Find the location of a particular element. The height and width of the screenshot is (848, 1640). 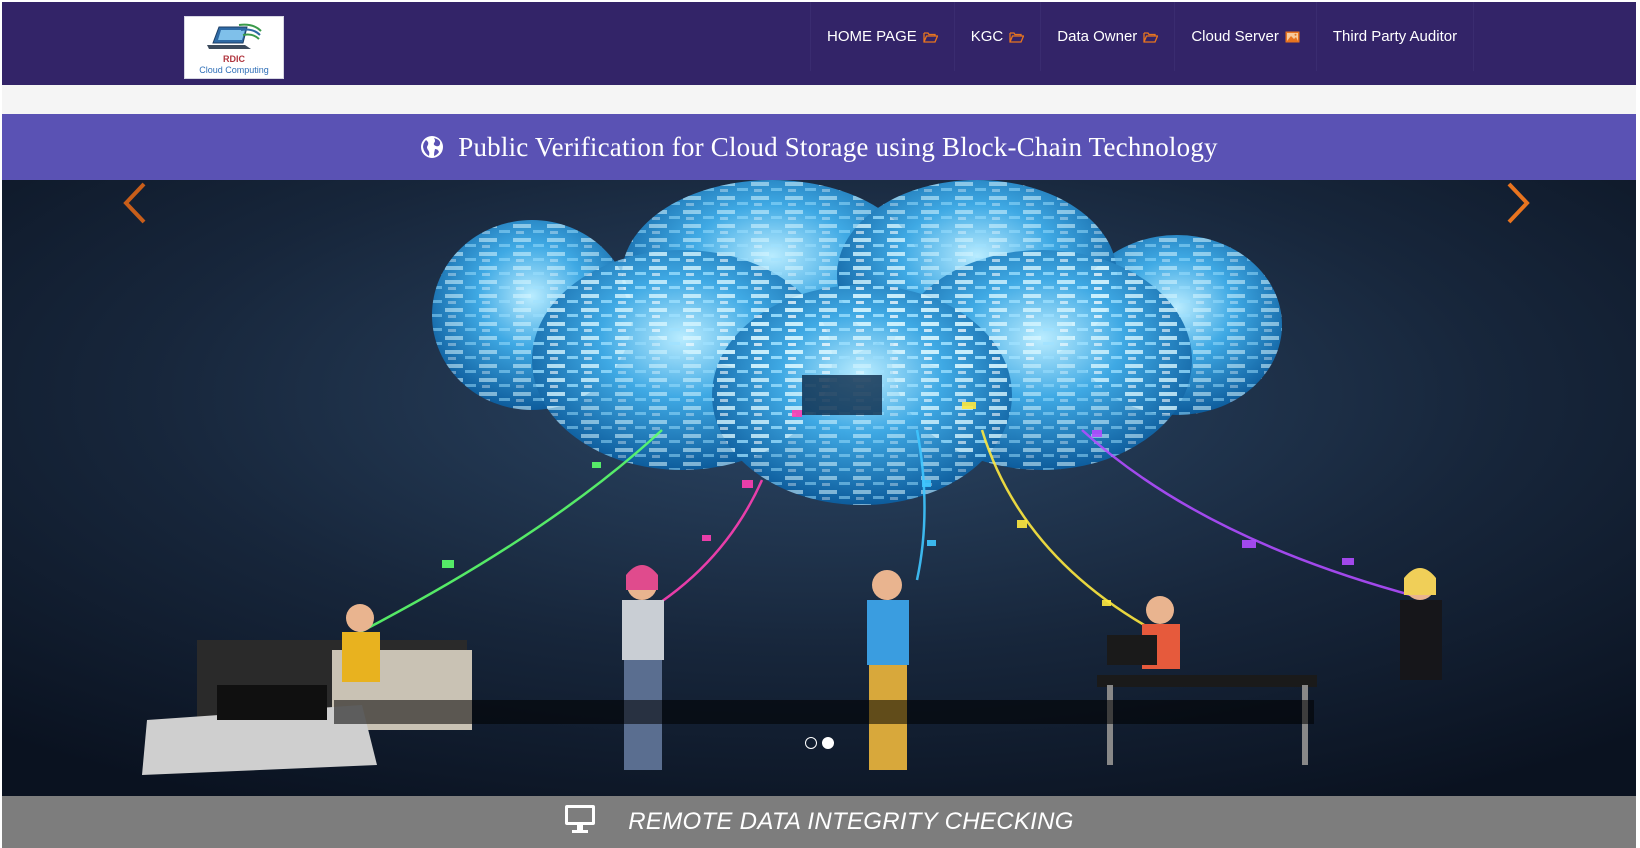

nav-third-party-auditor-label: Third Party Auditor is located at coordinates (1395, 36).